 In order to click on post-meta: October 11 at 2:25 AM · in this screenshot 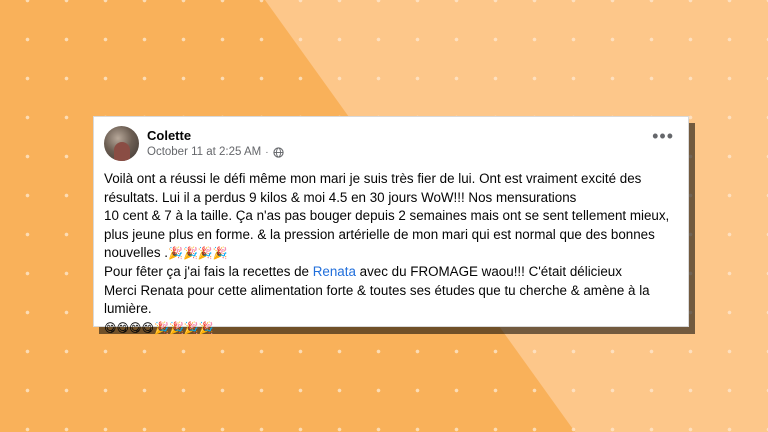, I will do `click(215, 152)`.